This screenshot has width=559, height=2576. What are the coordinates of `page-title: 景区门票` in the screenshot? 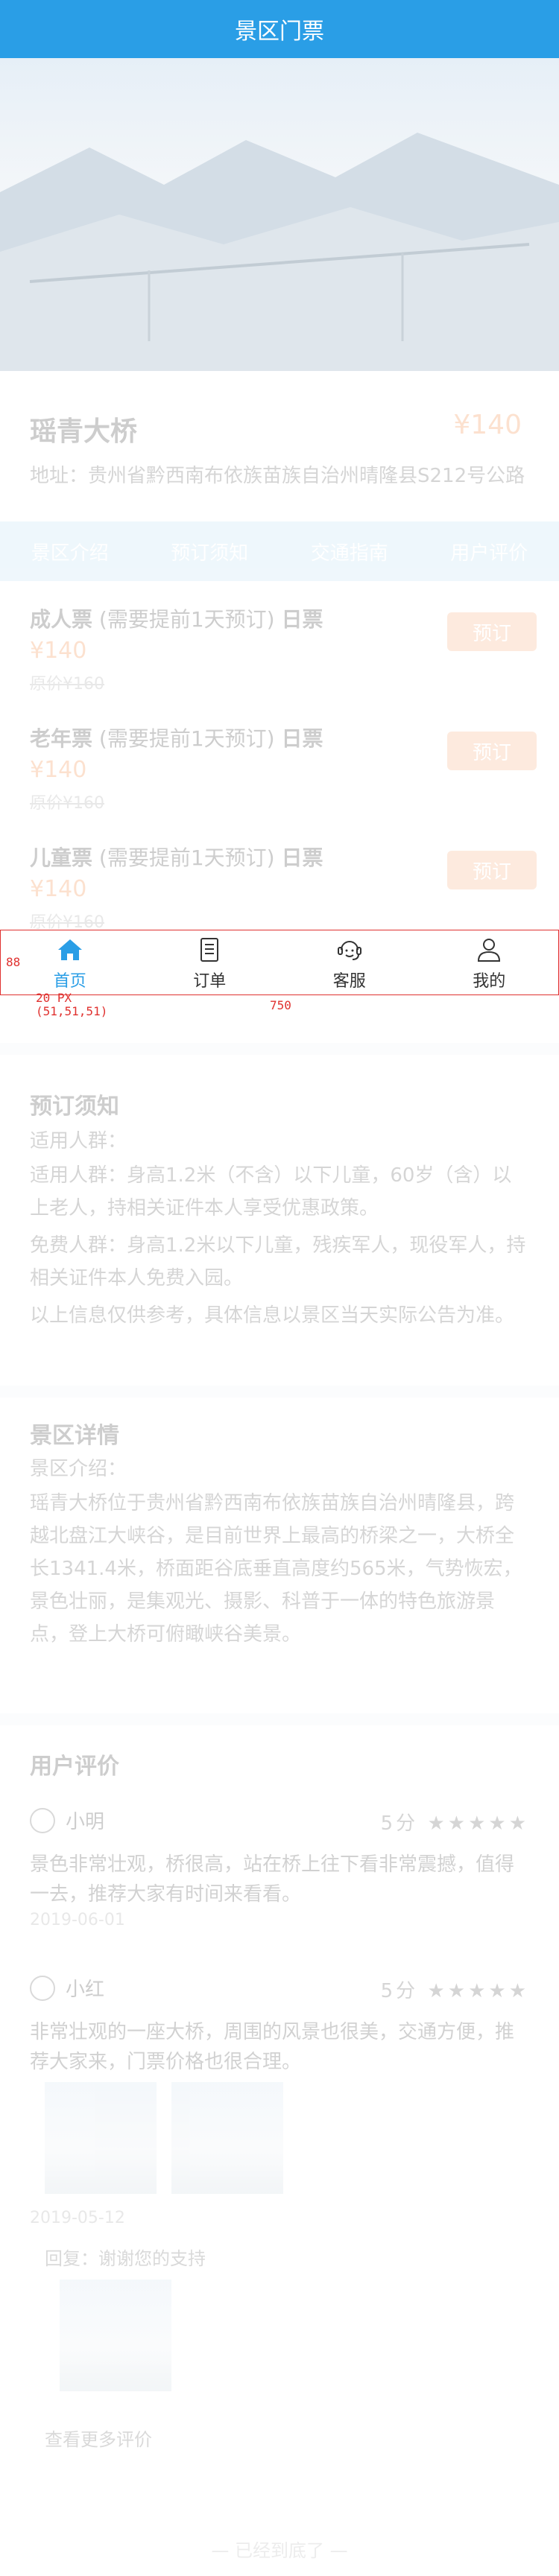 It's located at (279, 32).